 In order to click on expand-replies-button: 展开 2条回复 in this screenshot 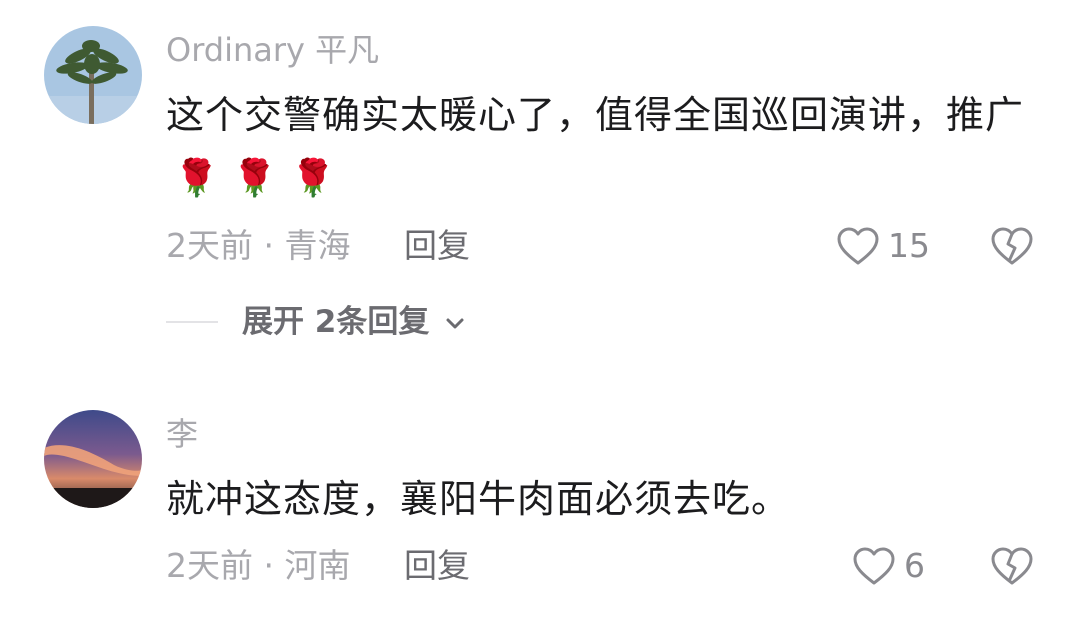, I will do `click(354, 322)`.